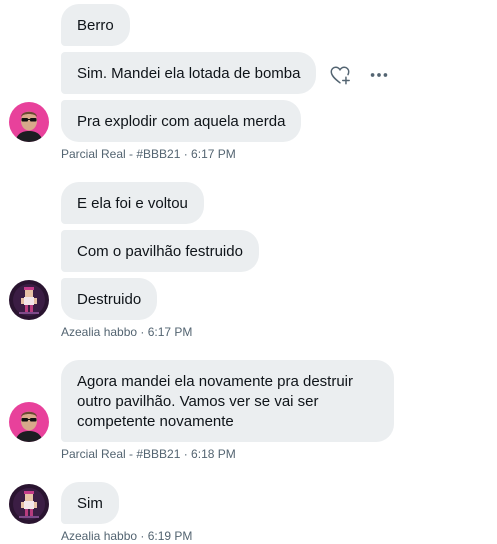  I want to click on message-bubble: Berro, so click(95, 25).